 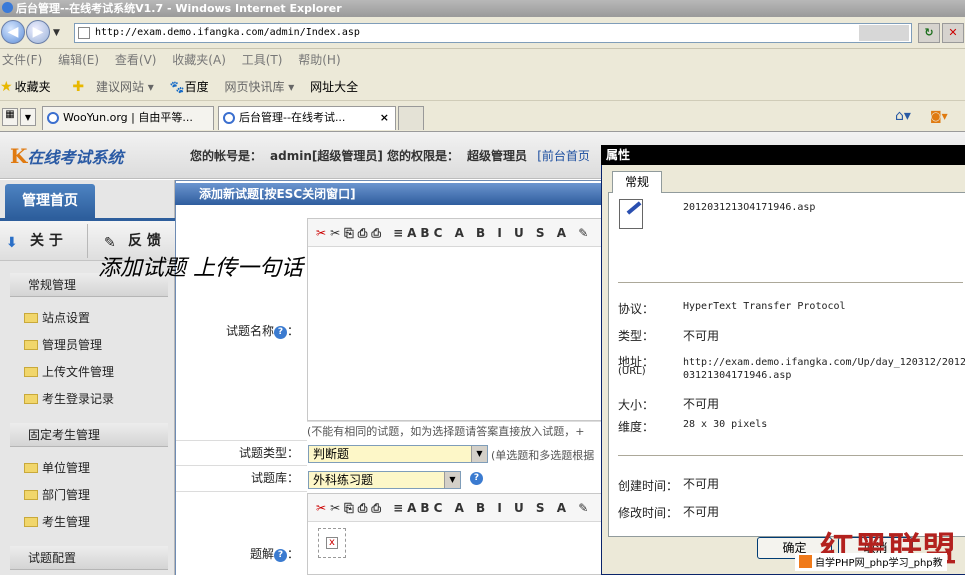 I want to click on account-value: admin[超级管理员], so click(x=326, y=156).